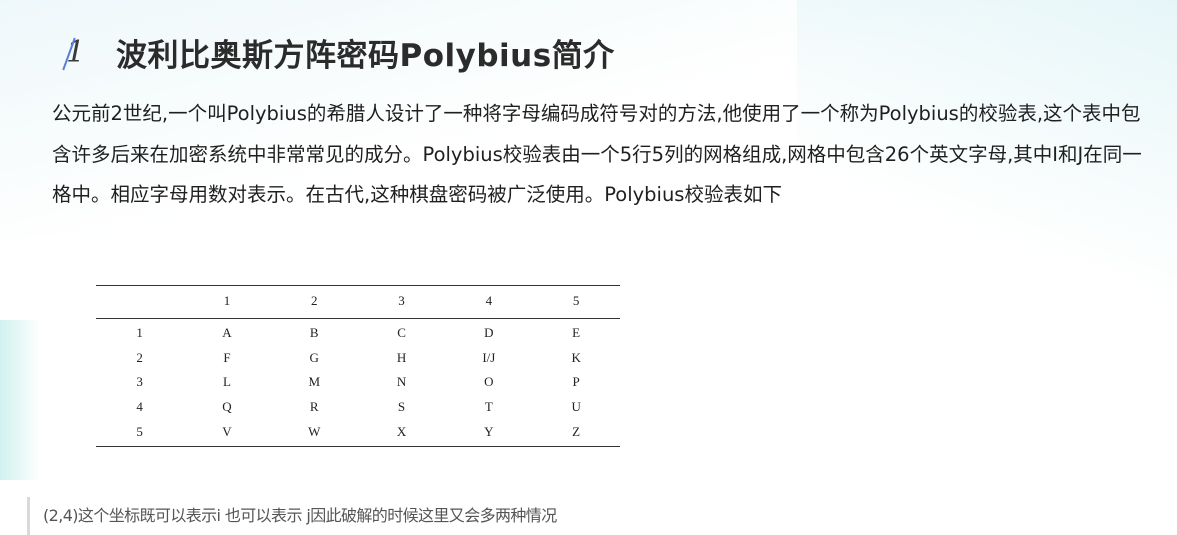  Describe the element at coordinates (227, 333) in the screenshot. I see `table-cell: A` at that location.